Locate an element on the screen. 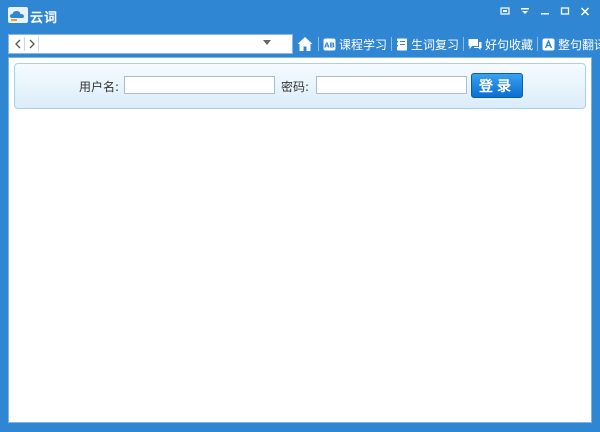 This screenshot has height=432, width=600. chat-icon is located at coordinates (475, 44).